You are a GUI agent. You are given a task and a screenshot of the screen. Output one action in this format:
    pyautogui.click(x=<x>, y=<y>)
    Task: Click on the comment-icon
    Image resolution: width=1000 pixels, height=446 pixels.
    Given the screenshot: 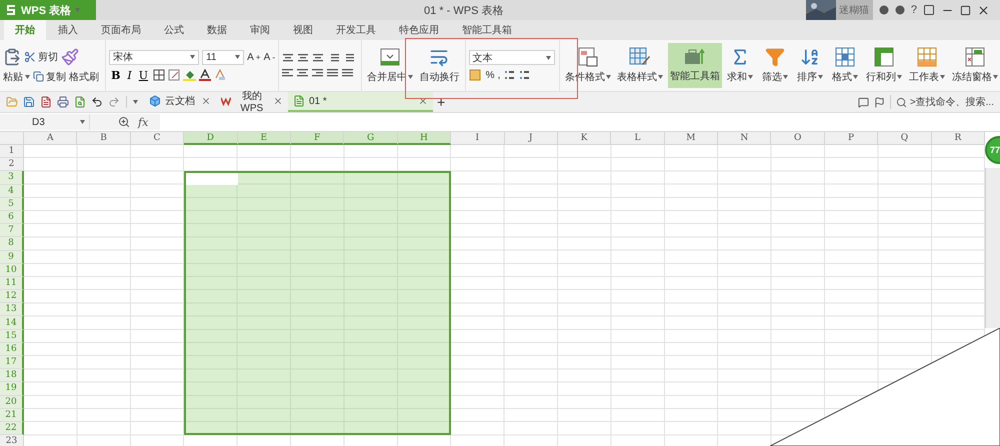 What is the action you would take?
    pyautogui.click(x=863, y=102)
    